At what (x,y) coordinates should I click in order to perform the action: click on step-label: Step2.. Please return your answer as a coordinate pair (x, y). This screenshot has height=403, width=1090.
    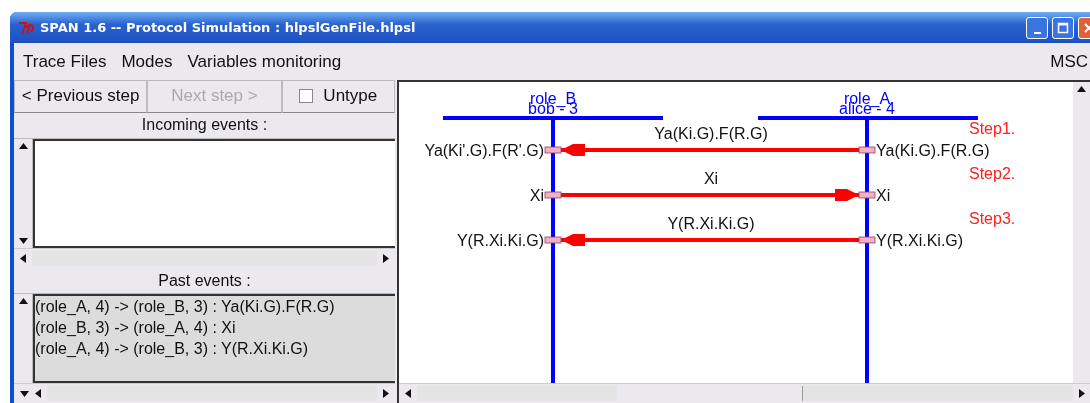
    Looking at the image, I should click on (992, 173).